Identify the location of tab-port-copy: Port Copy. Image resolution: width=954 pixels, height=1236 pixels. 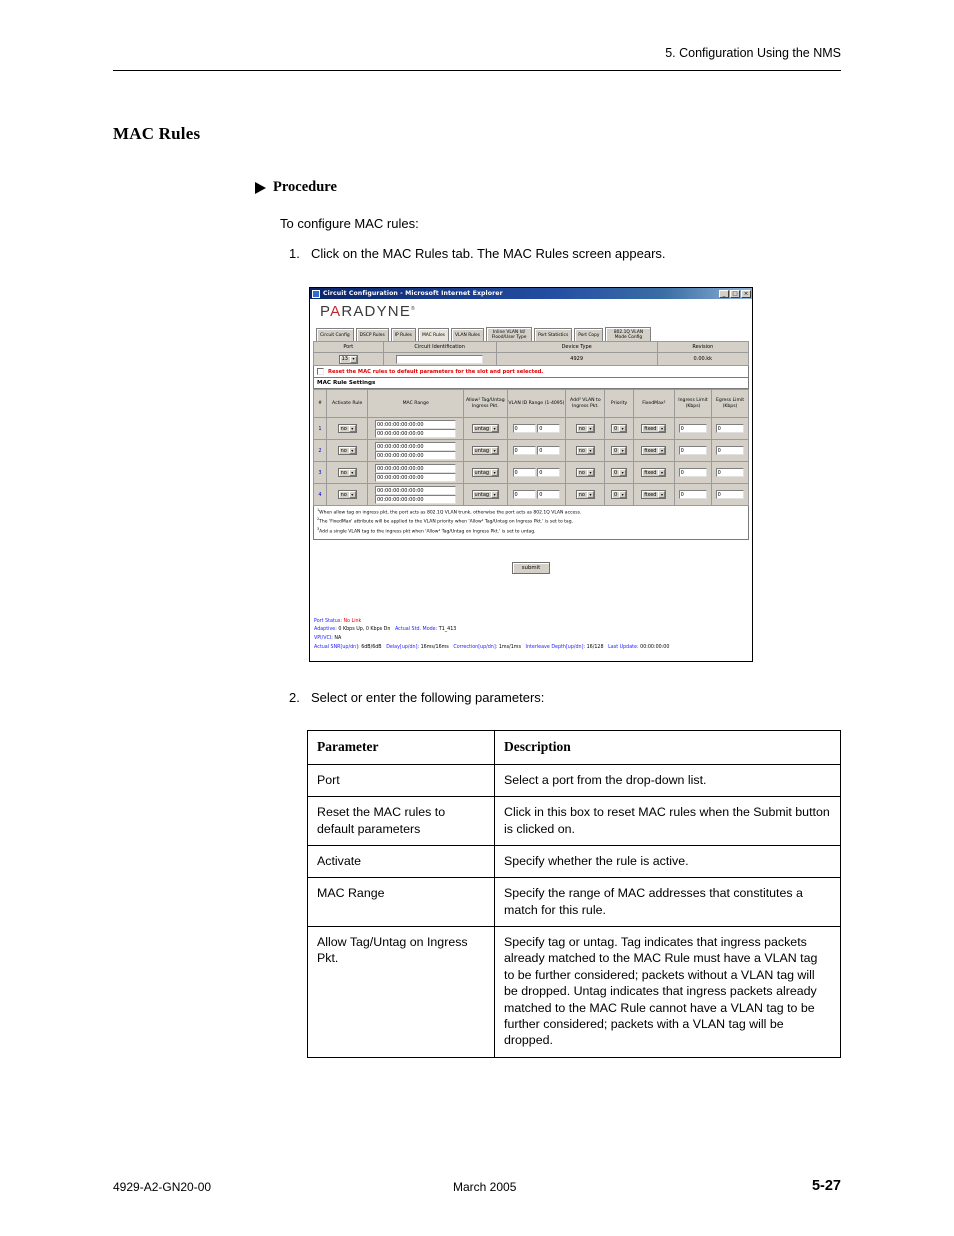
(589, 334).